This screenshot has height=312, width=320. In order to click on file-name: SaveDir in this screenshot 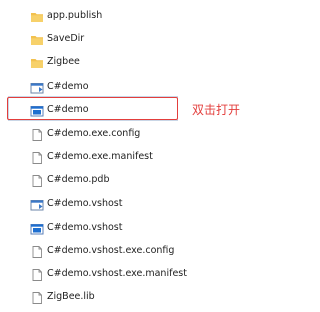, I will do `click(66, 38)`.